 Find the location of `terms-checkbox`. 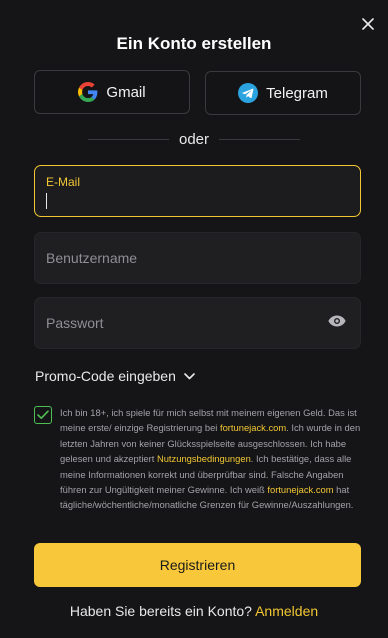

terms-checkbox is located at coordinates (43, 415).